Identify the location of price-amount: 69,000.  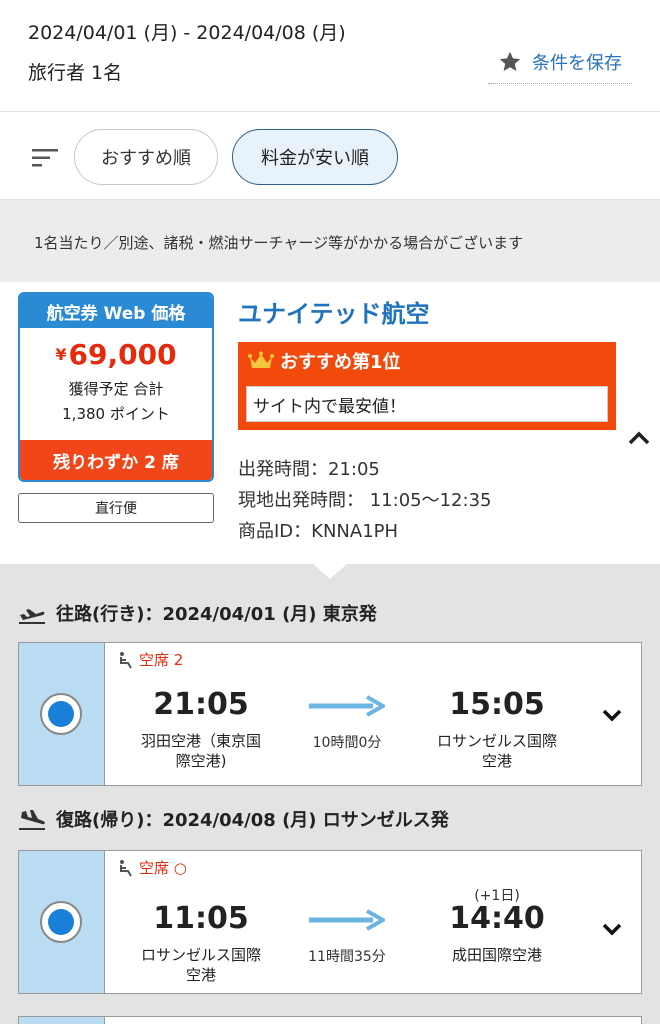
(122, 354).